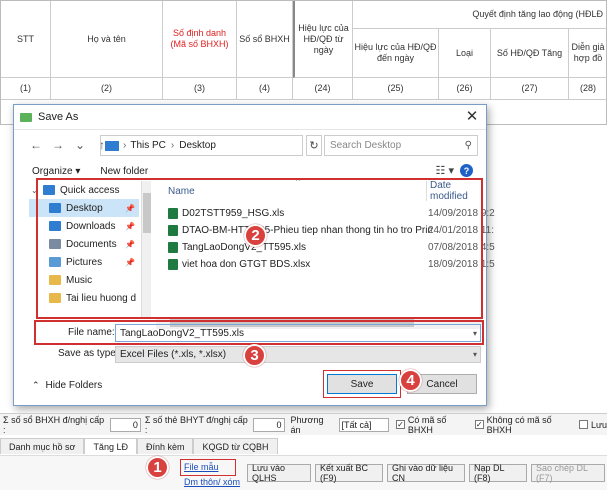 This screenshot has width=607, height=490. What do you see at coordinates (235, 446) in the screenshot?
I see `tab-kqgd: KQGD từ CQBH` at bounding box center [235, 446].